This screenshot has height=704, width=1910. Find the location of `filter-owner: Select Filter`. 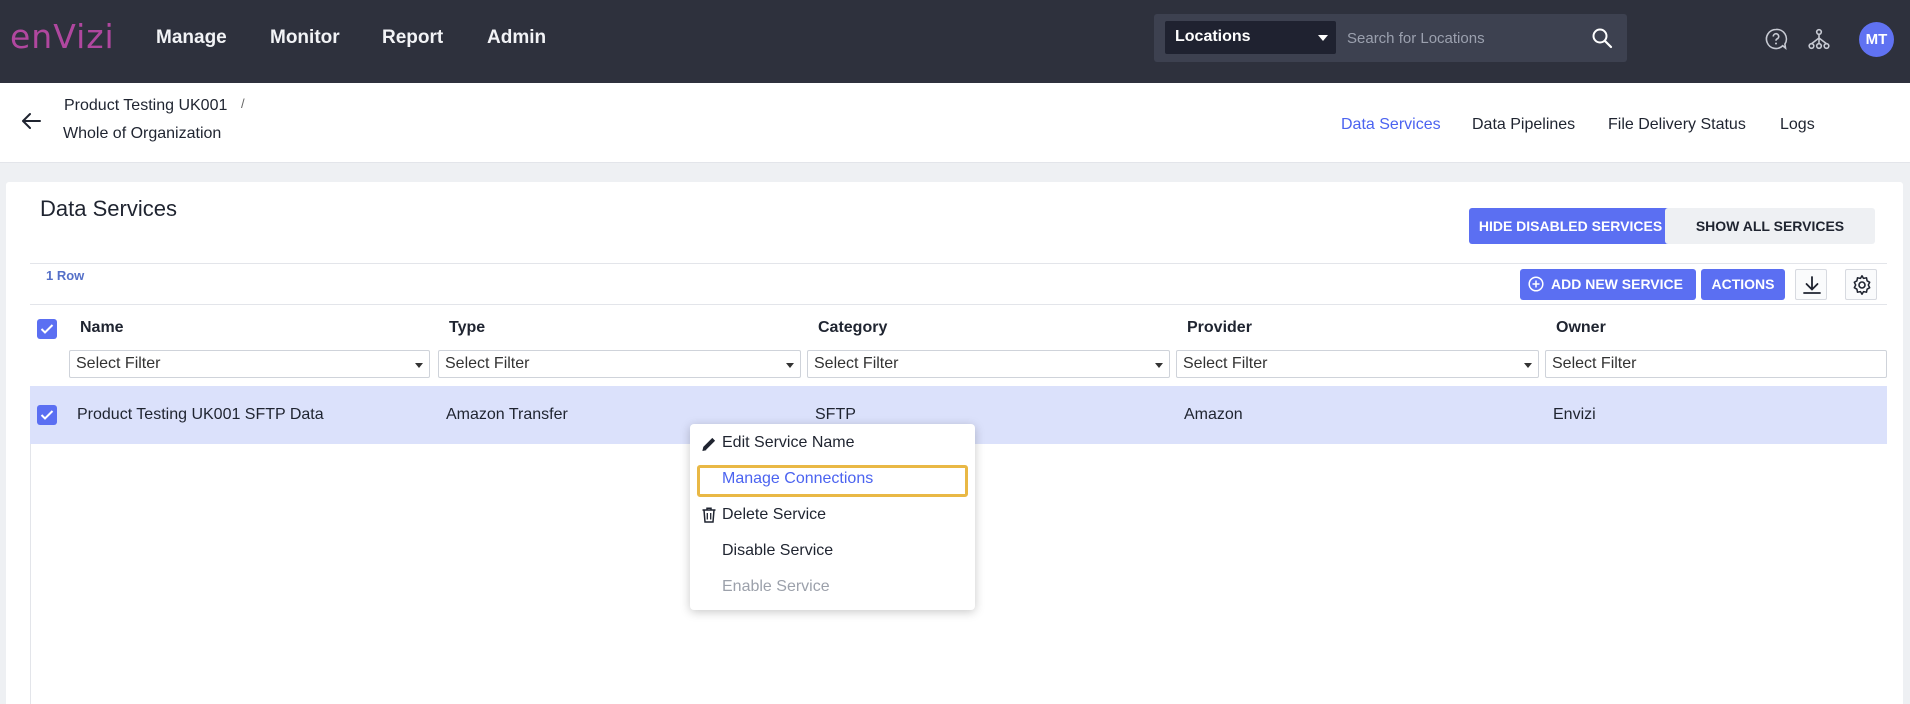

filter-owner: Select Filter is located at coordinates (1716, 364).